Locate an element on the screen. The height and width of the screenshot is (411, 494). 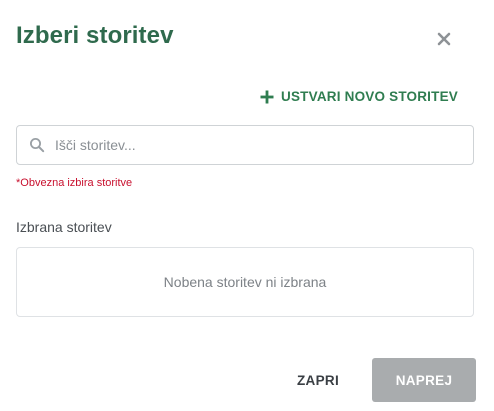
create-new-service-button: USTVARI NOVO STORITEV is located at coordinates (359, 96).